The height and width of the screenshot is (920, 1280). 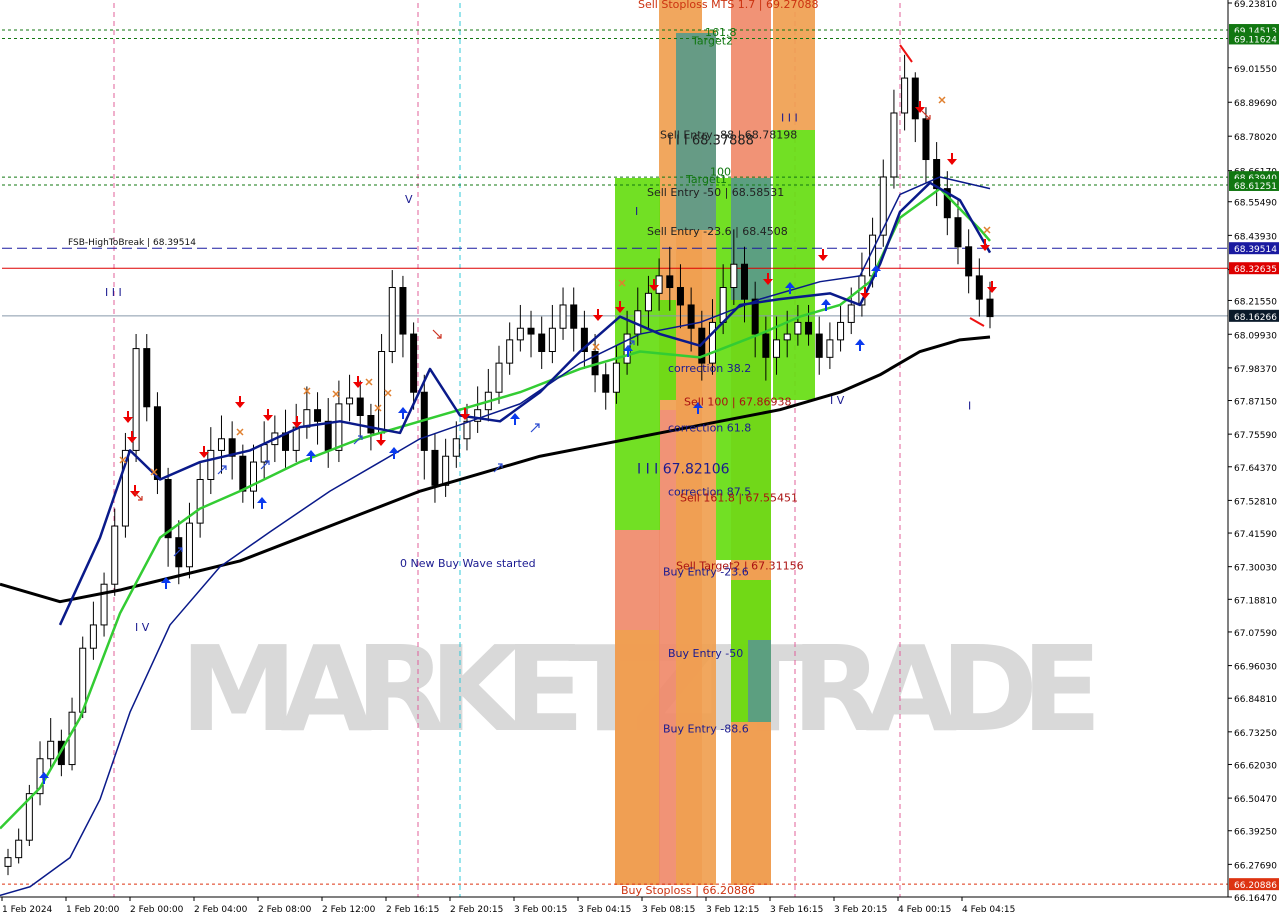 What do you see at coordinates (1255, 502) in the screenshot?
I see `price-tick-label: 67.52810` at bounding box center [1255, 502].